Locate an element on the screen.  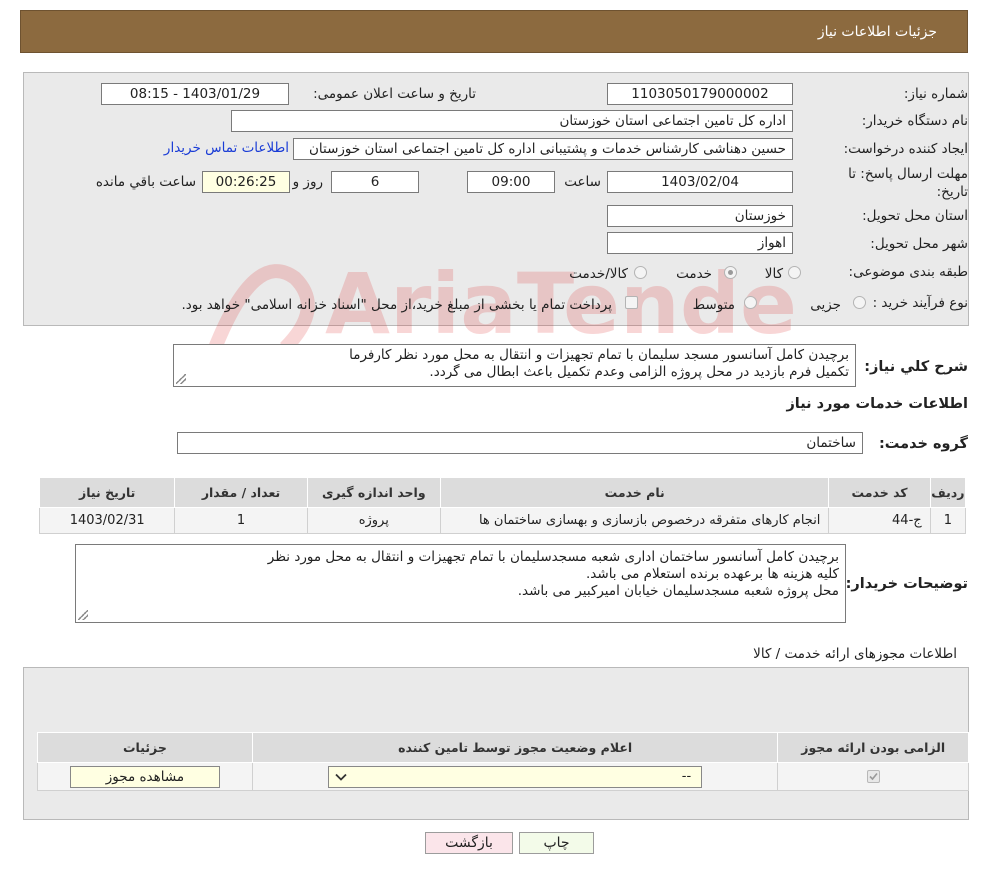
deadline-time-field: 09:00 is located at coordinates (511, 182).